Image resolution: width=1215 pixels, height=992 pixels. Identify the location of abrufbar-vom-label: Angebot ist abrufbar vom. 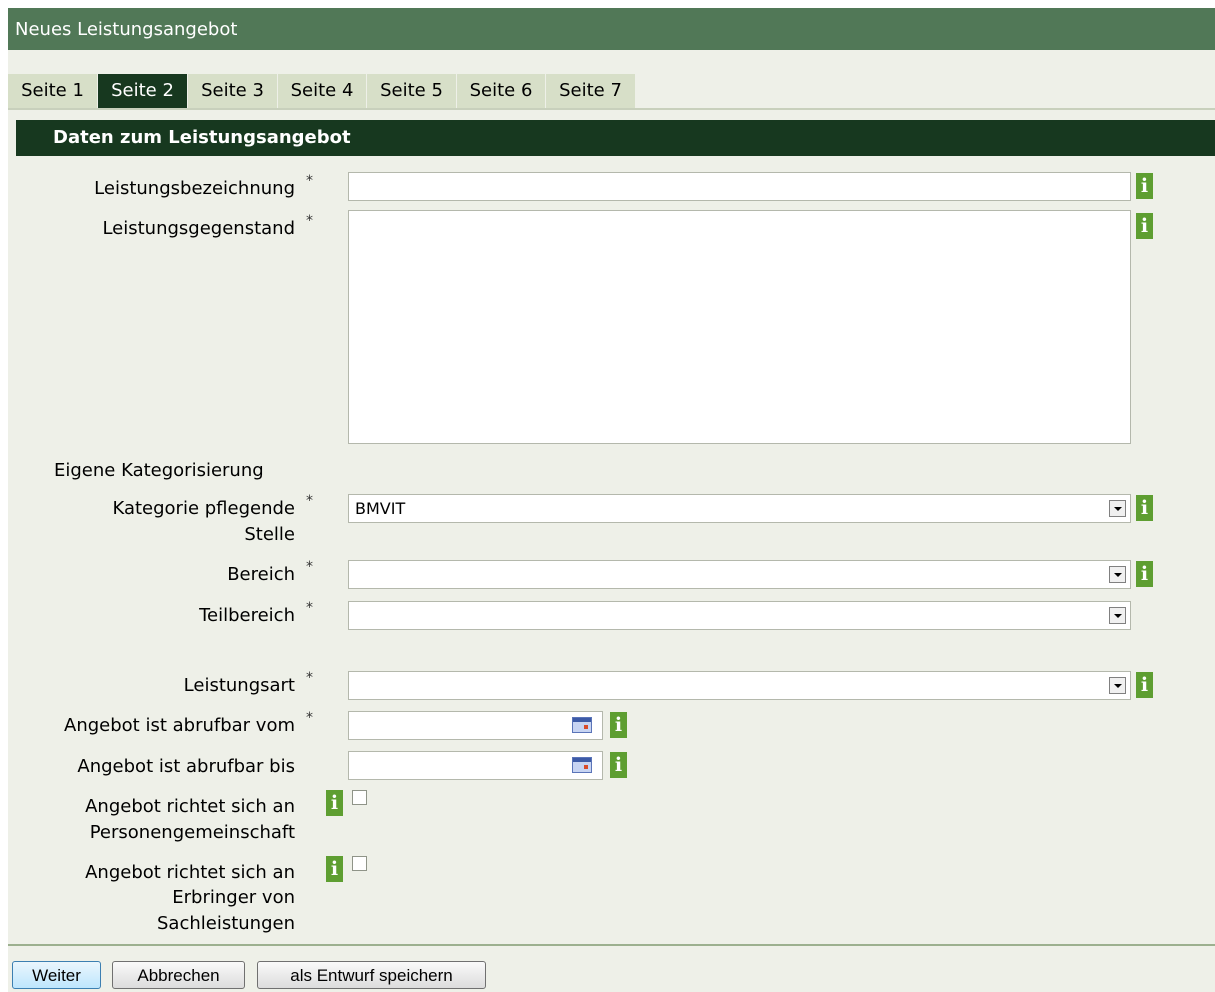
(179, 725).